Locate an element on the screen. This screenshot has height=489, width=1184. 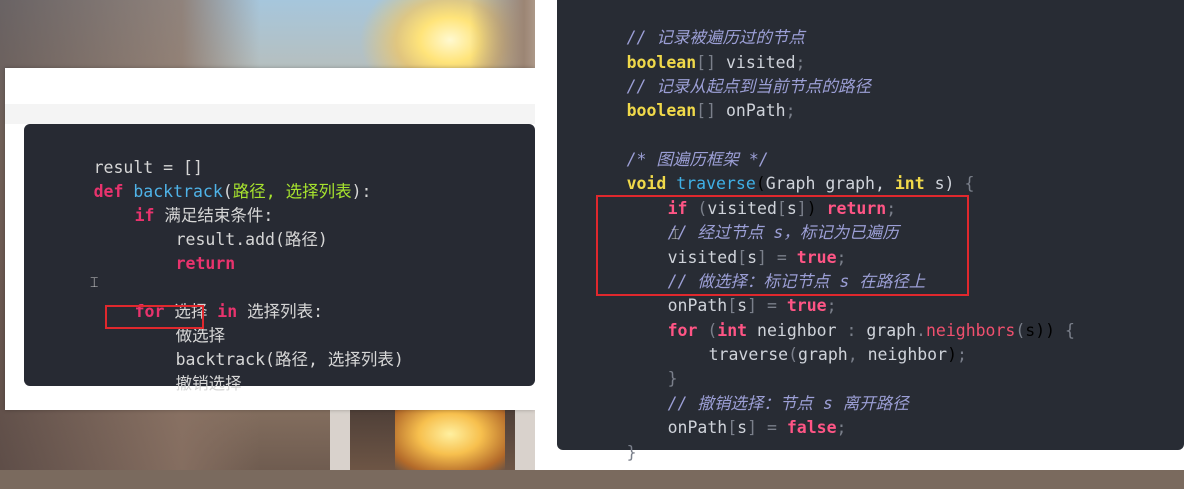
brace-text: } is located at coordinates (631, 452).